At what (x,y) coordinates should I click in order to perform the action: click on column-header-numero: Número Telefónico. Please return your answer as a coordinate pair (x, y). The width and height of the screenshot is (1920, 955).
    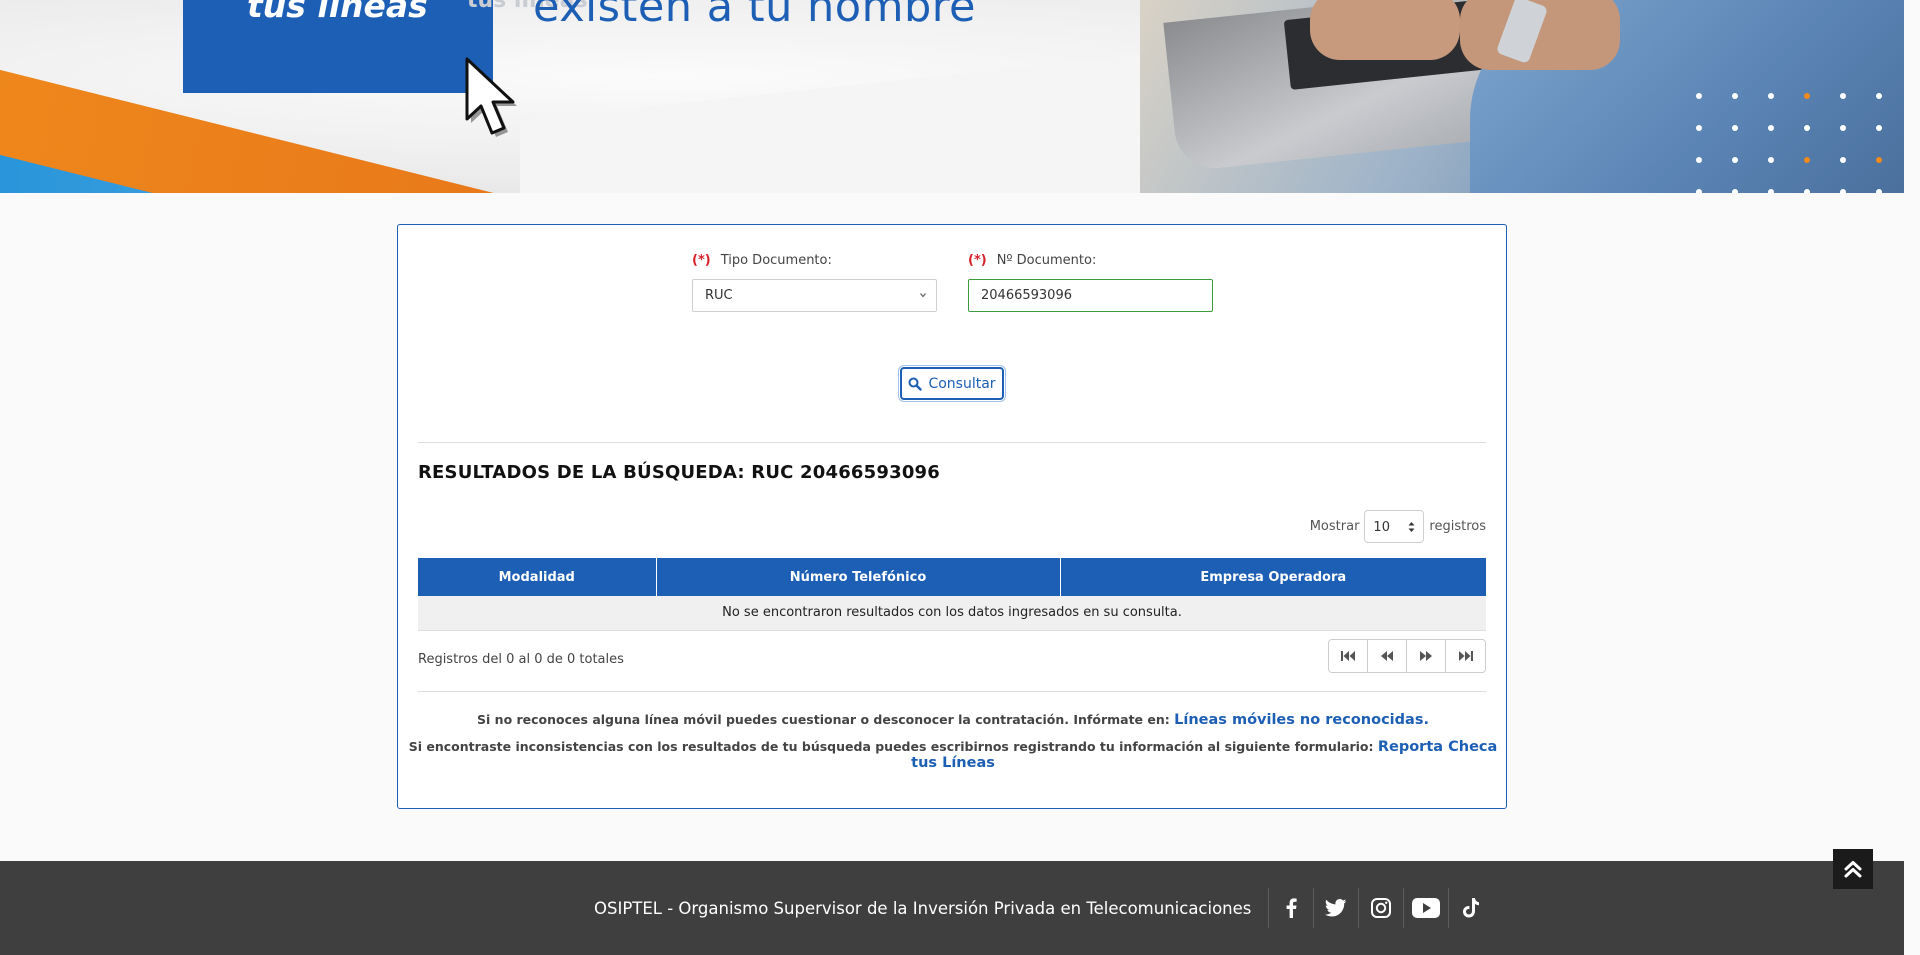
    Looking at the image, I should click on (858, 577).